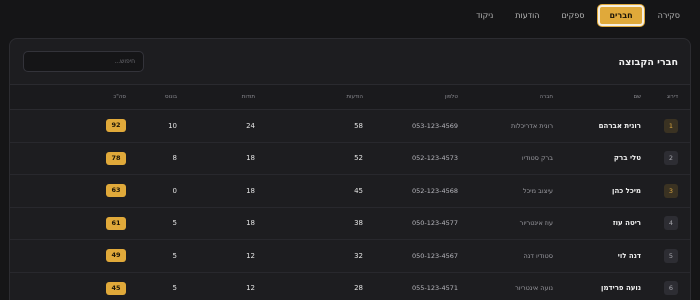 Image resolution: width=700 pixels, height=300 pixels. What do you see at coordinates (116, 223) in the screenshot?
I see `score-badge: 61` at bounding box center [116, 223].